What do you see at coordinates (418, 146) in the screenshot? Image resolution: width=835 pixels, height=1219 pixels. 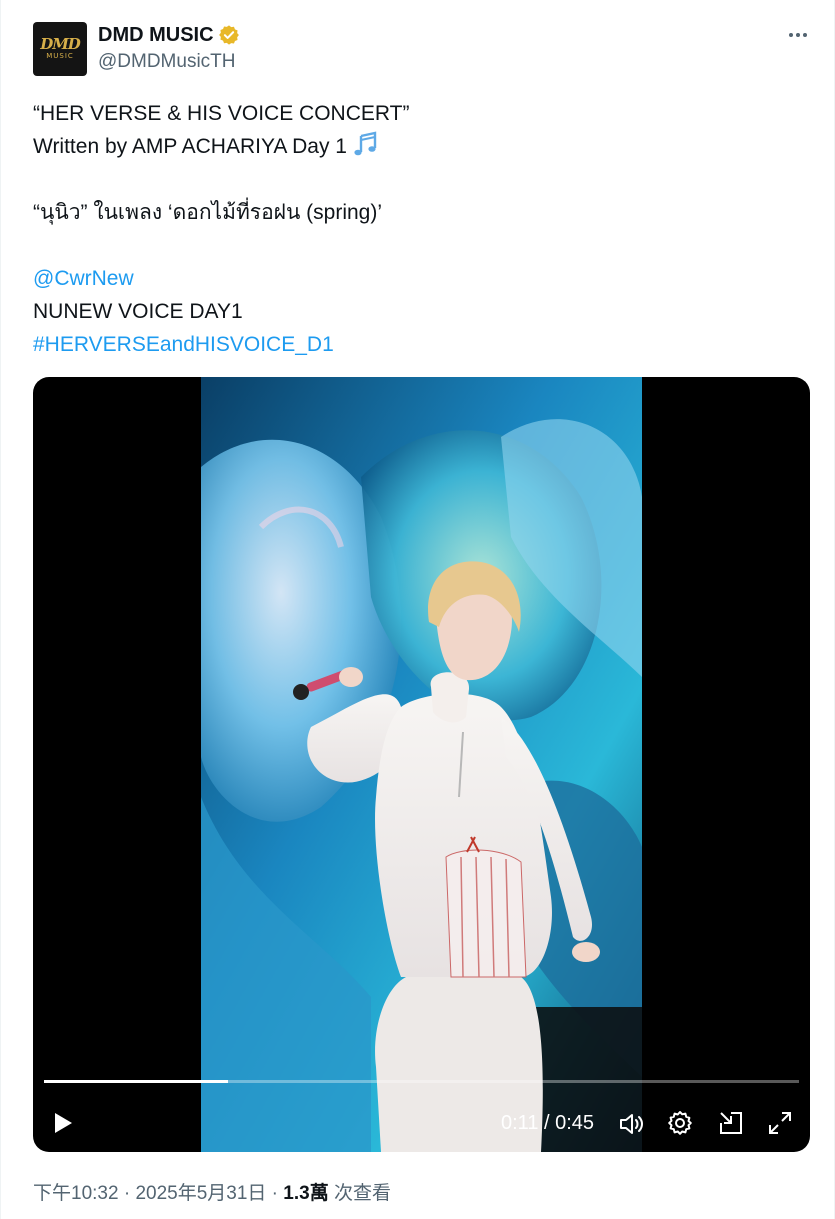 I see `tweet-line-credit: Written by AMP ACHARIYA Day 1` at bounding box center [418, 146].